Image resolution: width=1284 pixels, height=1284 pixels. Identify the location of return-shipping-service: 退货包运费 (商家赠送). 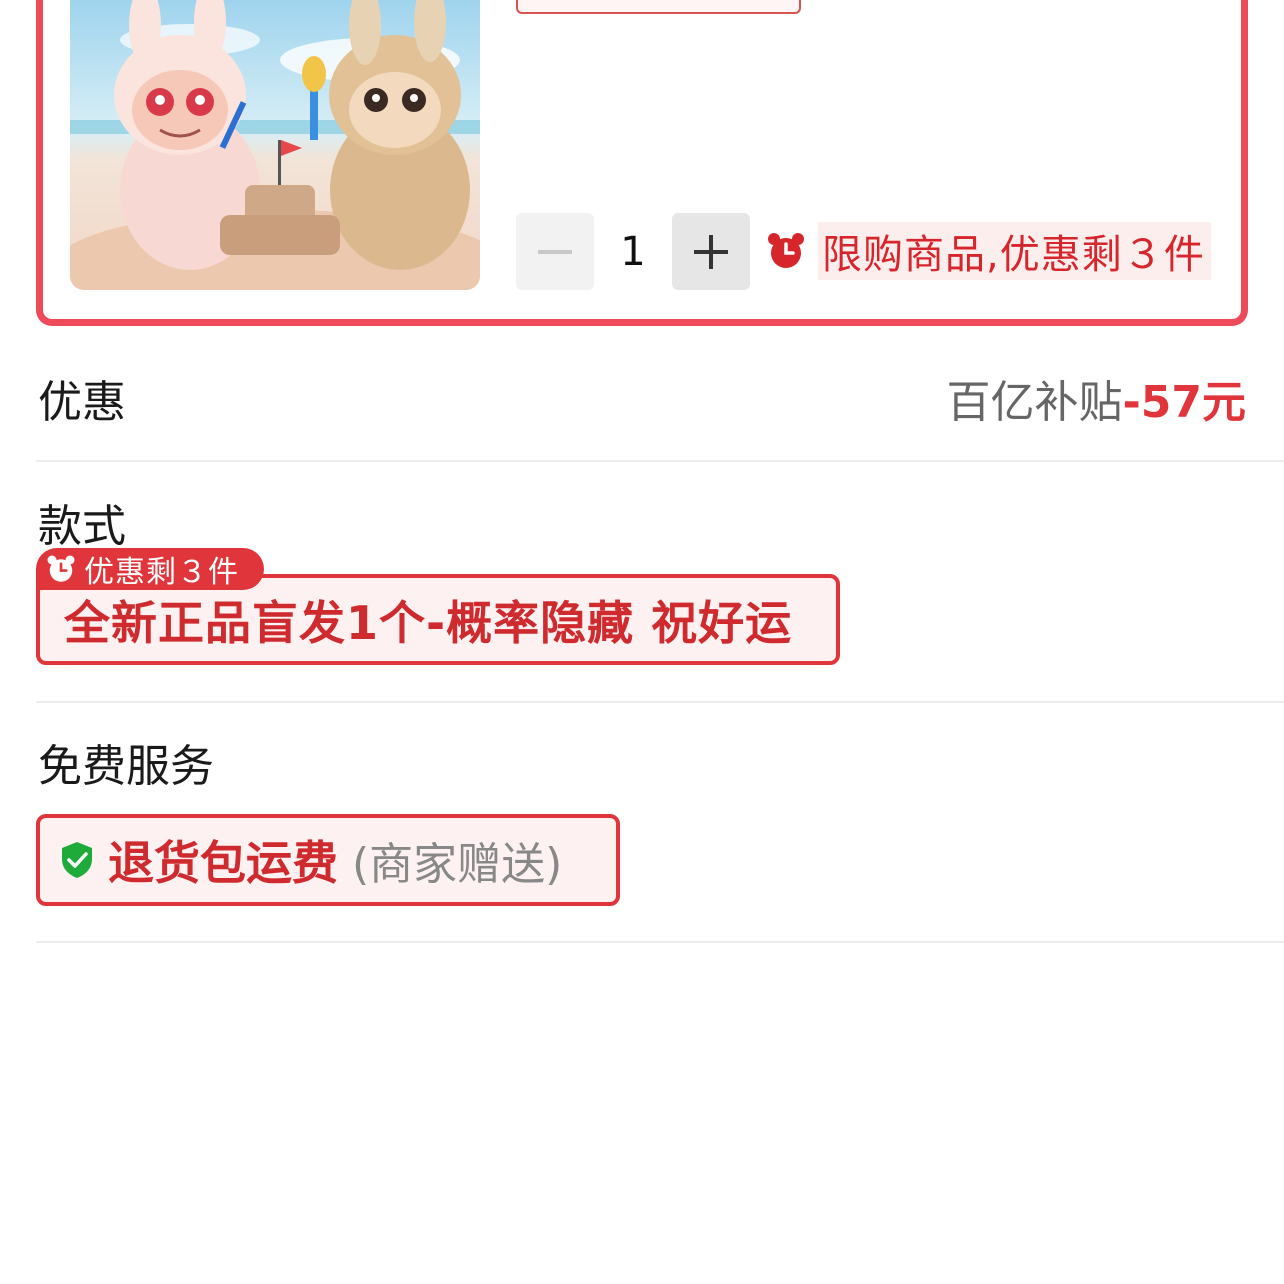
(328, 860).